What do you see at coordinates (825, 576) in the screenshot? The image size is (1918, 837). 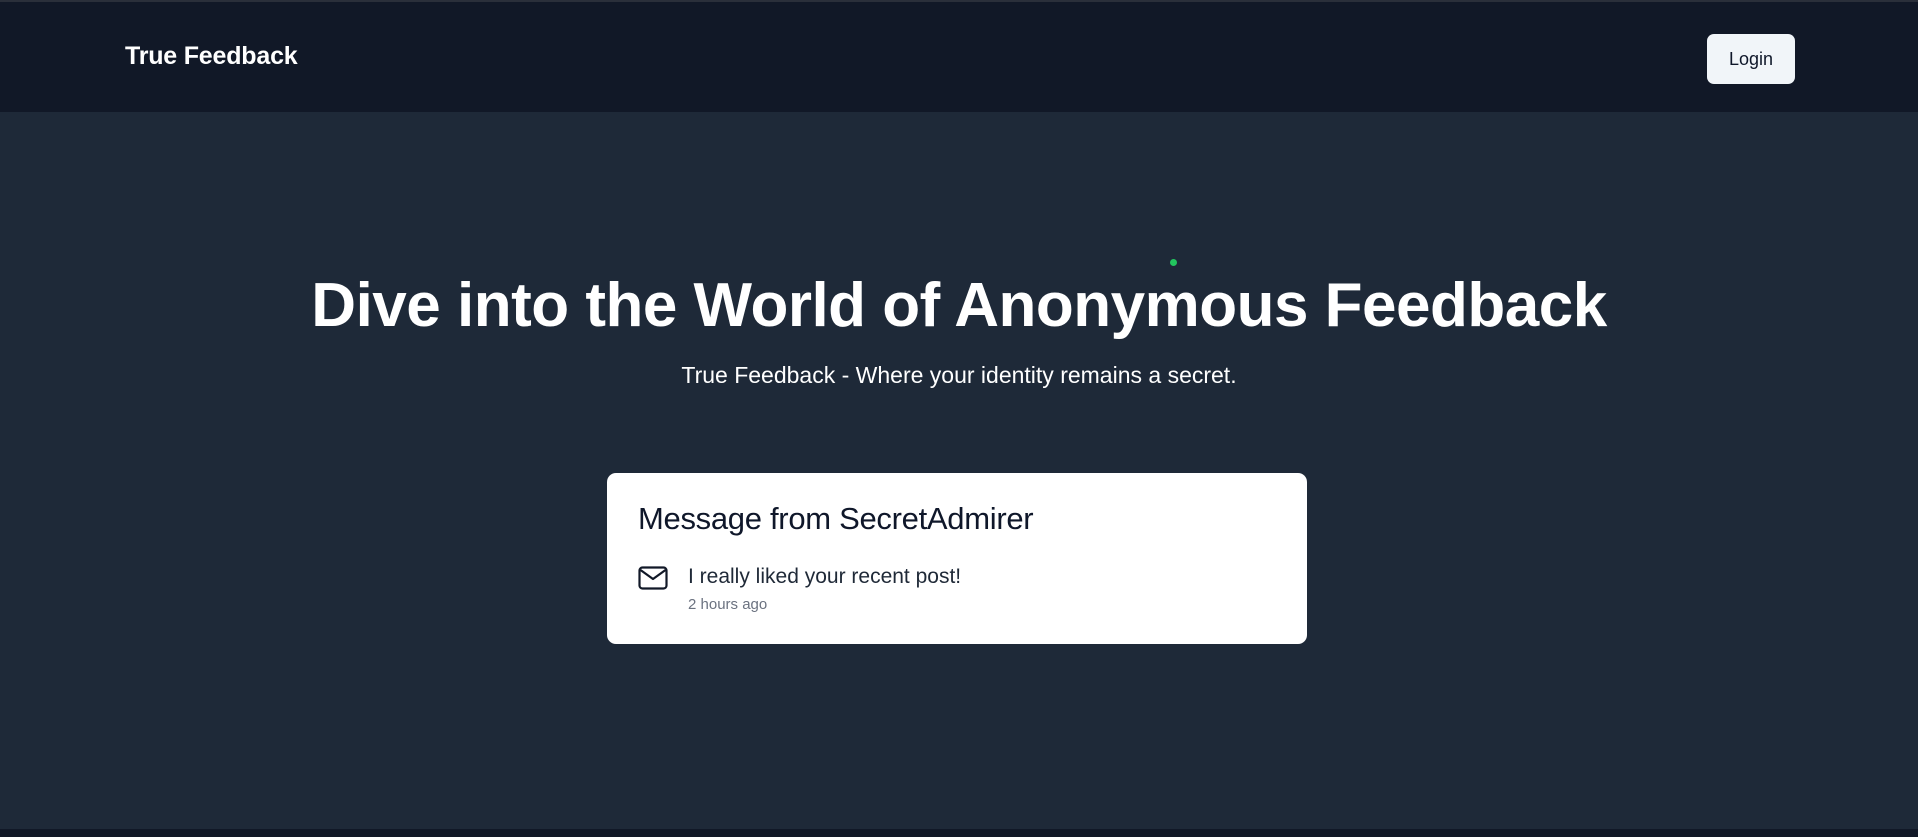 I see `message-text: I really liked your recent post!` at bounding box center [825, 576].